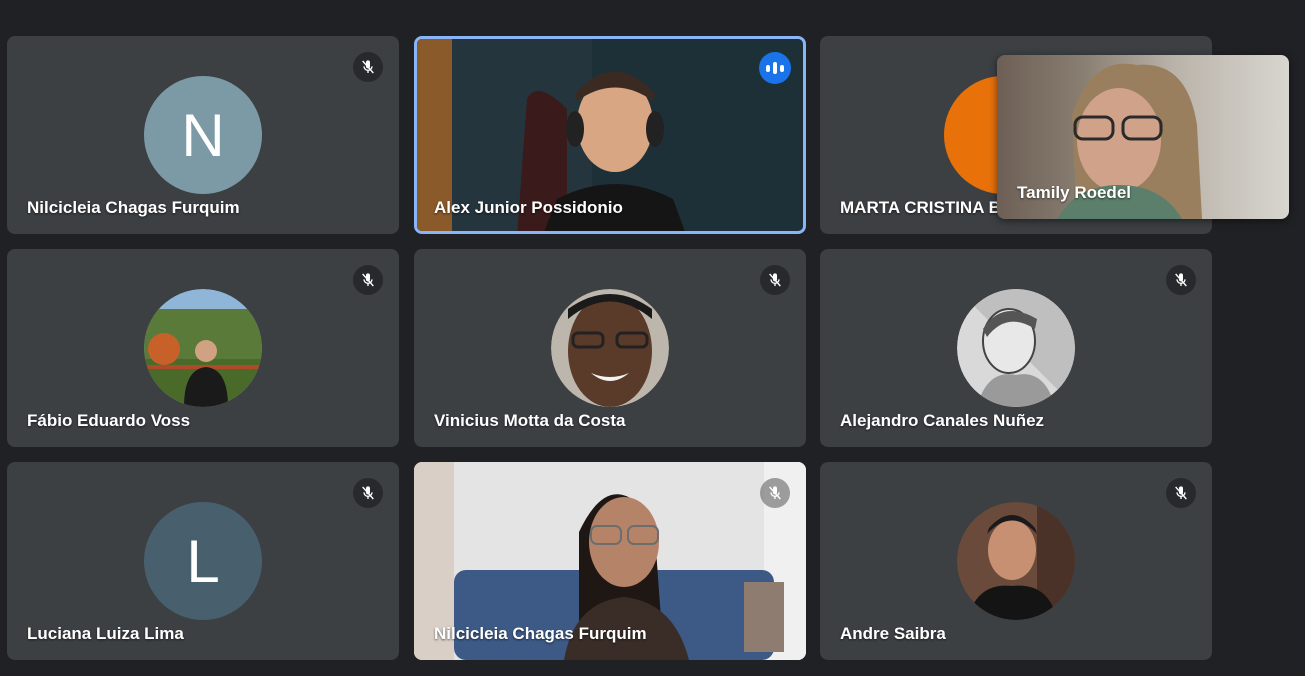 This screenshot has height=676, width=1305. I want to click on avatar: N, so click(203, 135).